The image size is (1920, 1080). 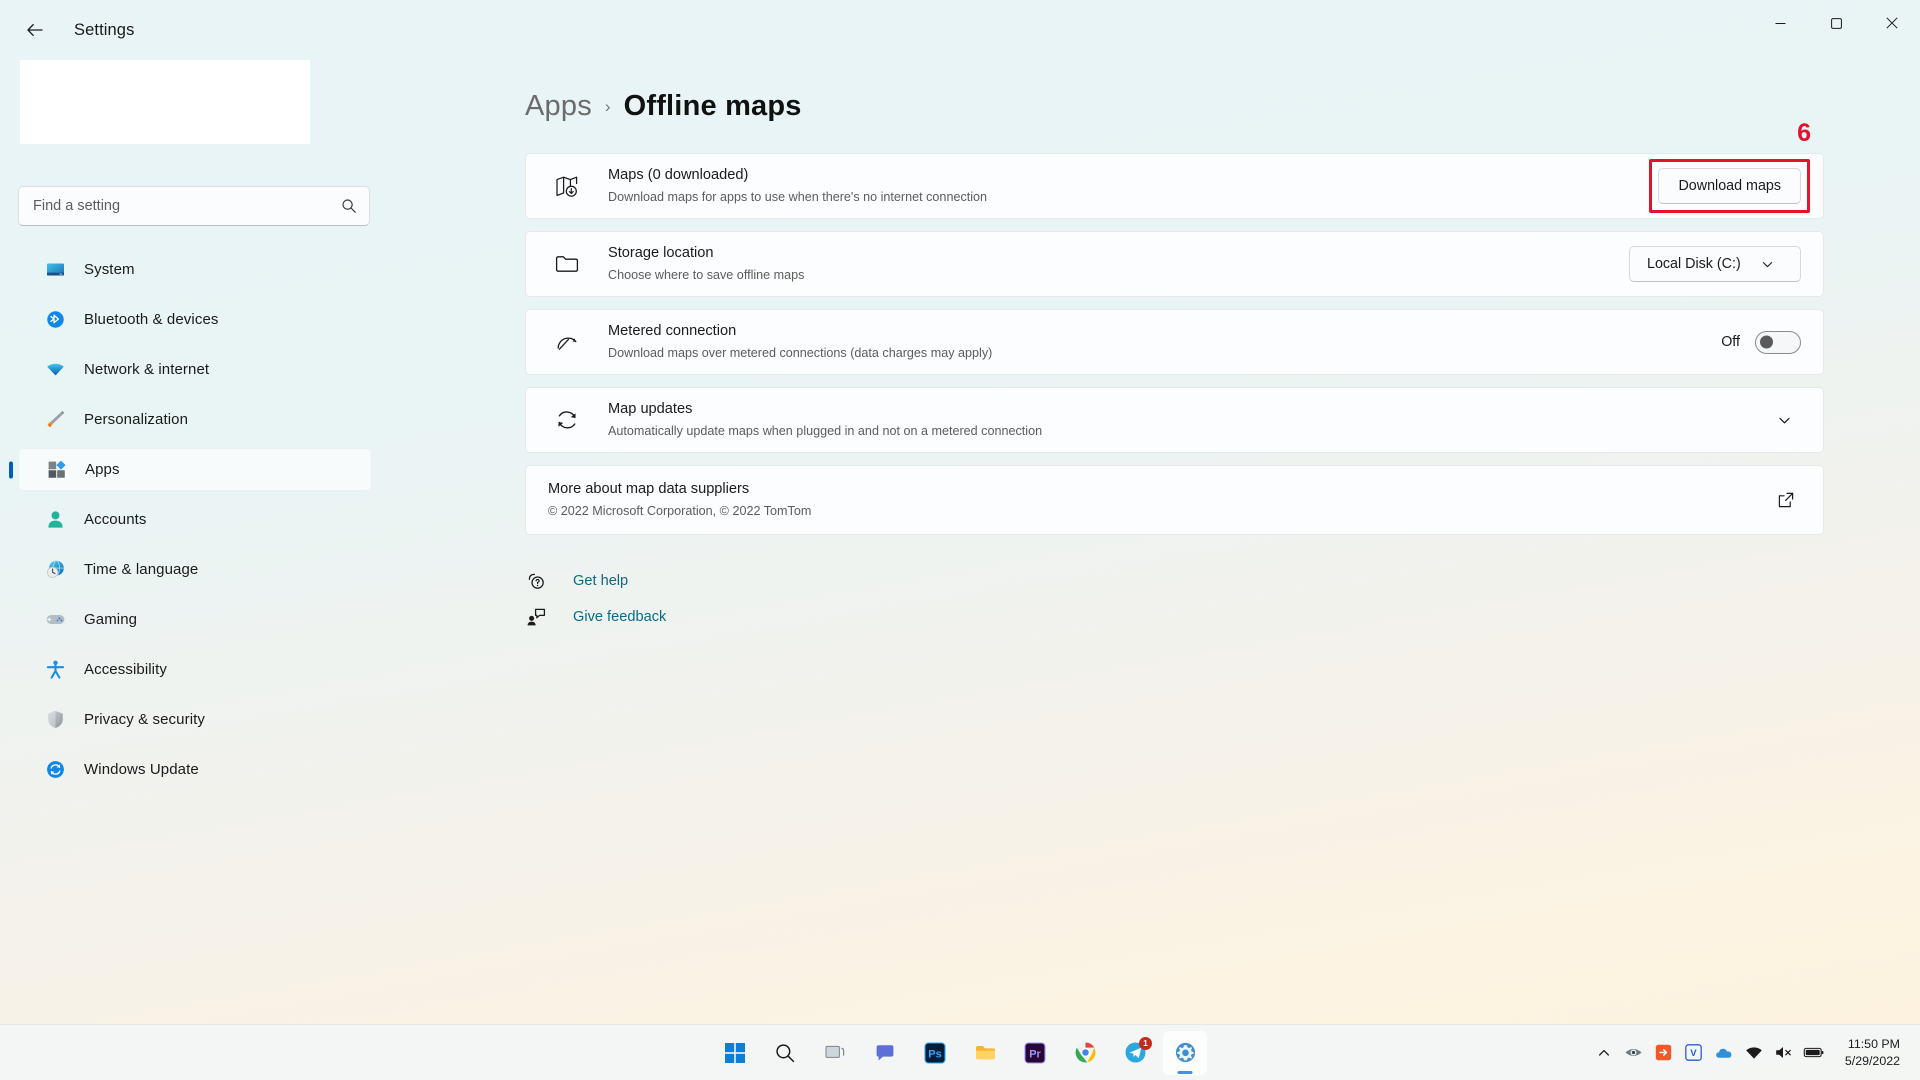 I want to click on sidebar-item-label: System, so click(x=109, y=269).